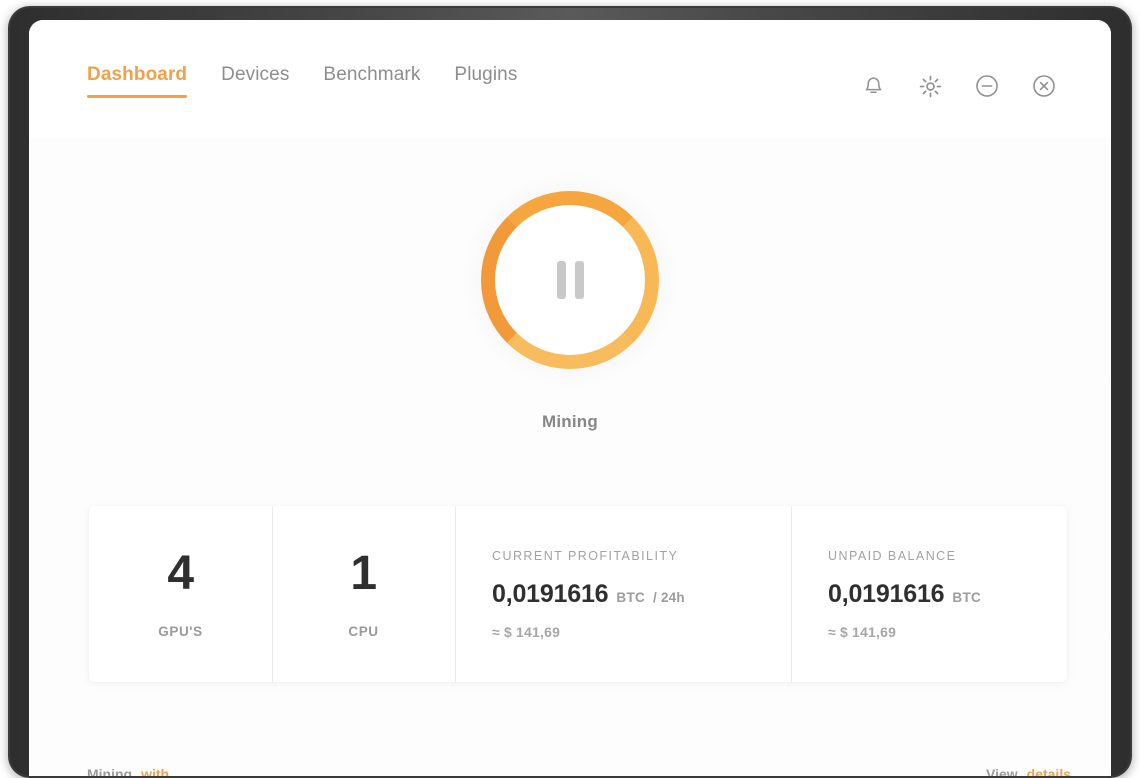 This screenshot has height=778, width=1140. I want to click on pause-bar-left, so click(561, 280).